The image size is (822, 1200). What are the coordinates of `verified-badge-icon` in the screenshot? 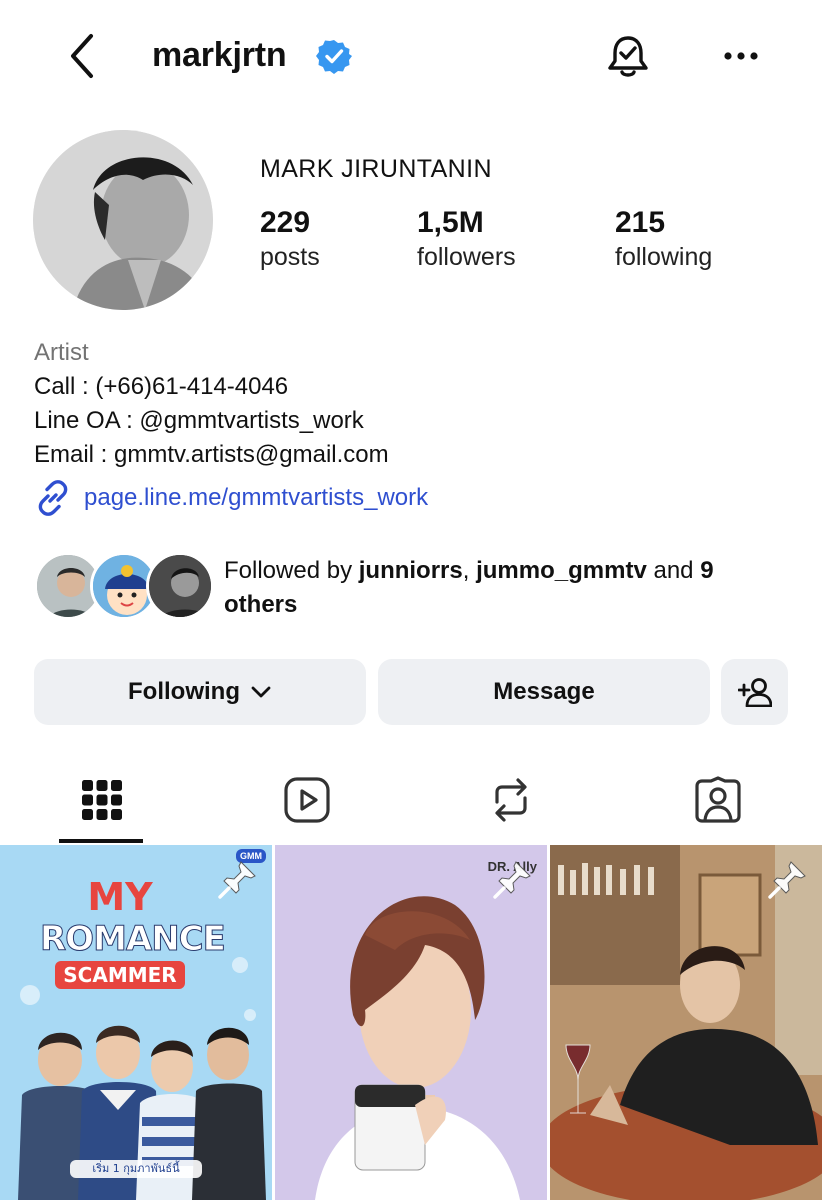 It's located at (334, 57).